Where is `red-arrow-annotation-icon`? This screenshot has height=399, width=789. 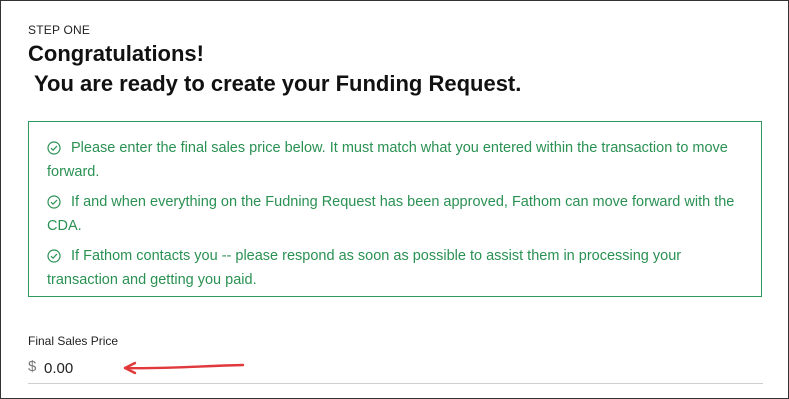
red-arrow-annotation-icon is located at coordinates (184, 368).